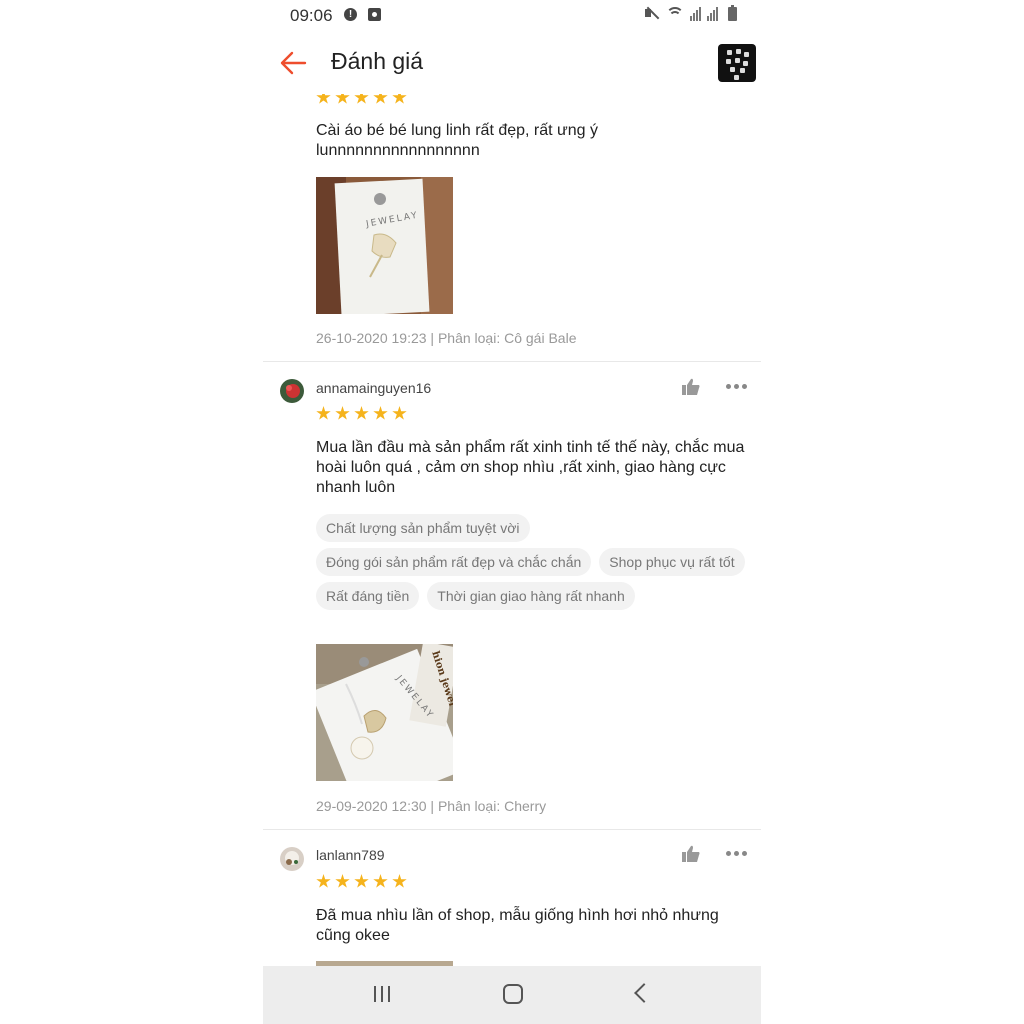 The image size is (1024, 1024). Describe the element at coordinates (431, 806) in the screenshot. I see `review-meta: 29-09-2020 12:30 | Phân loại: Cherry` at that location.